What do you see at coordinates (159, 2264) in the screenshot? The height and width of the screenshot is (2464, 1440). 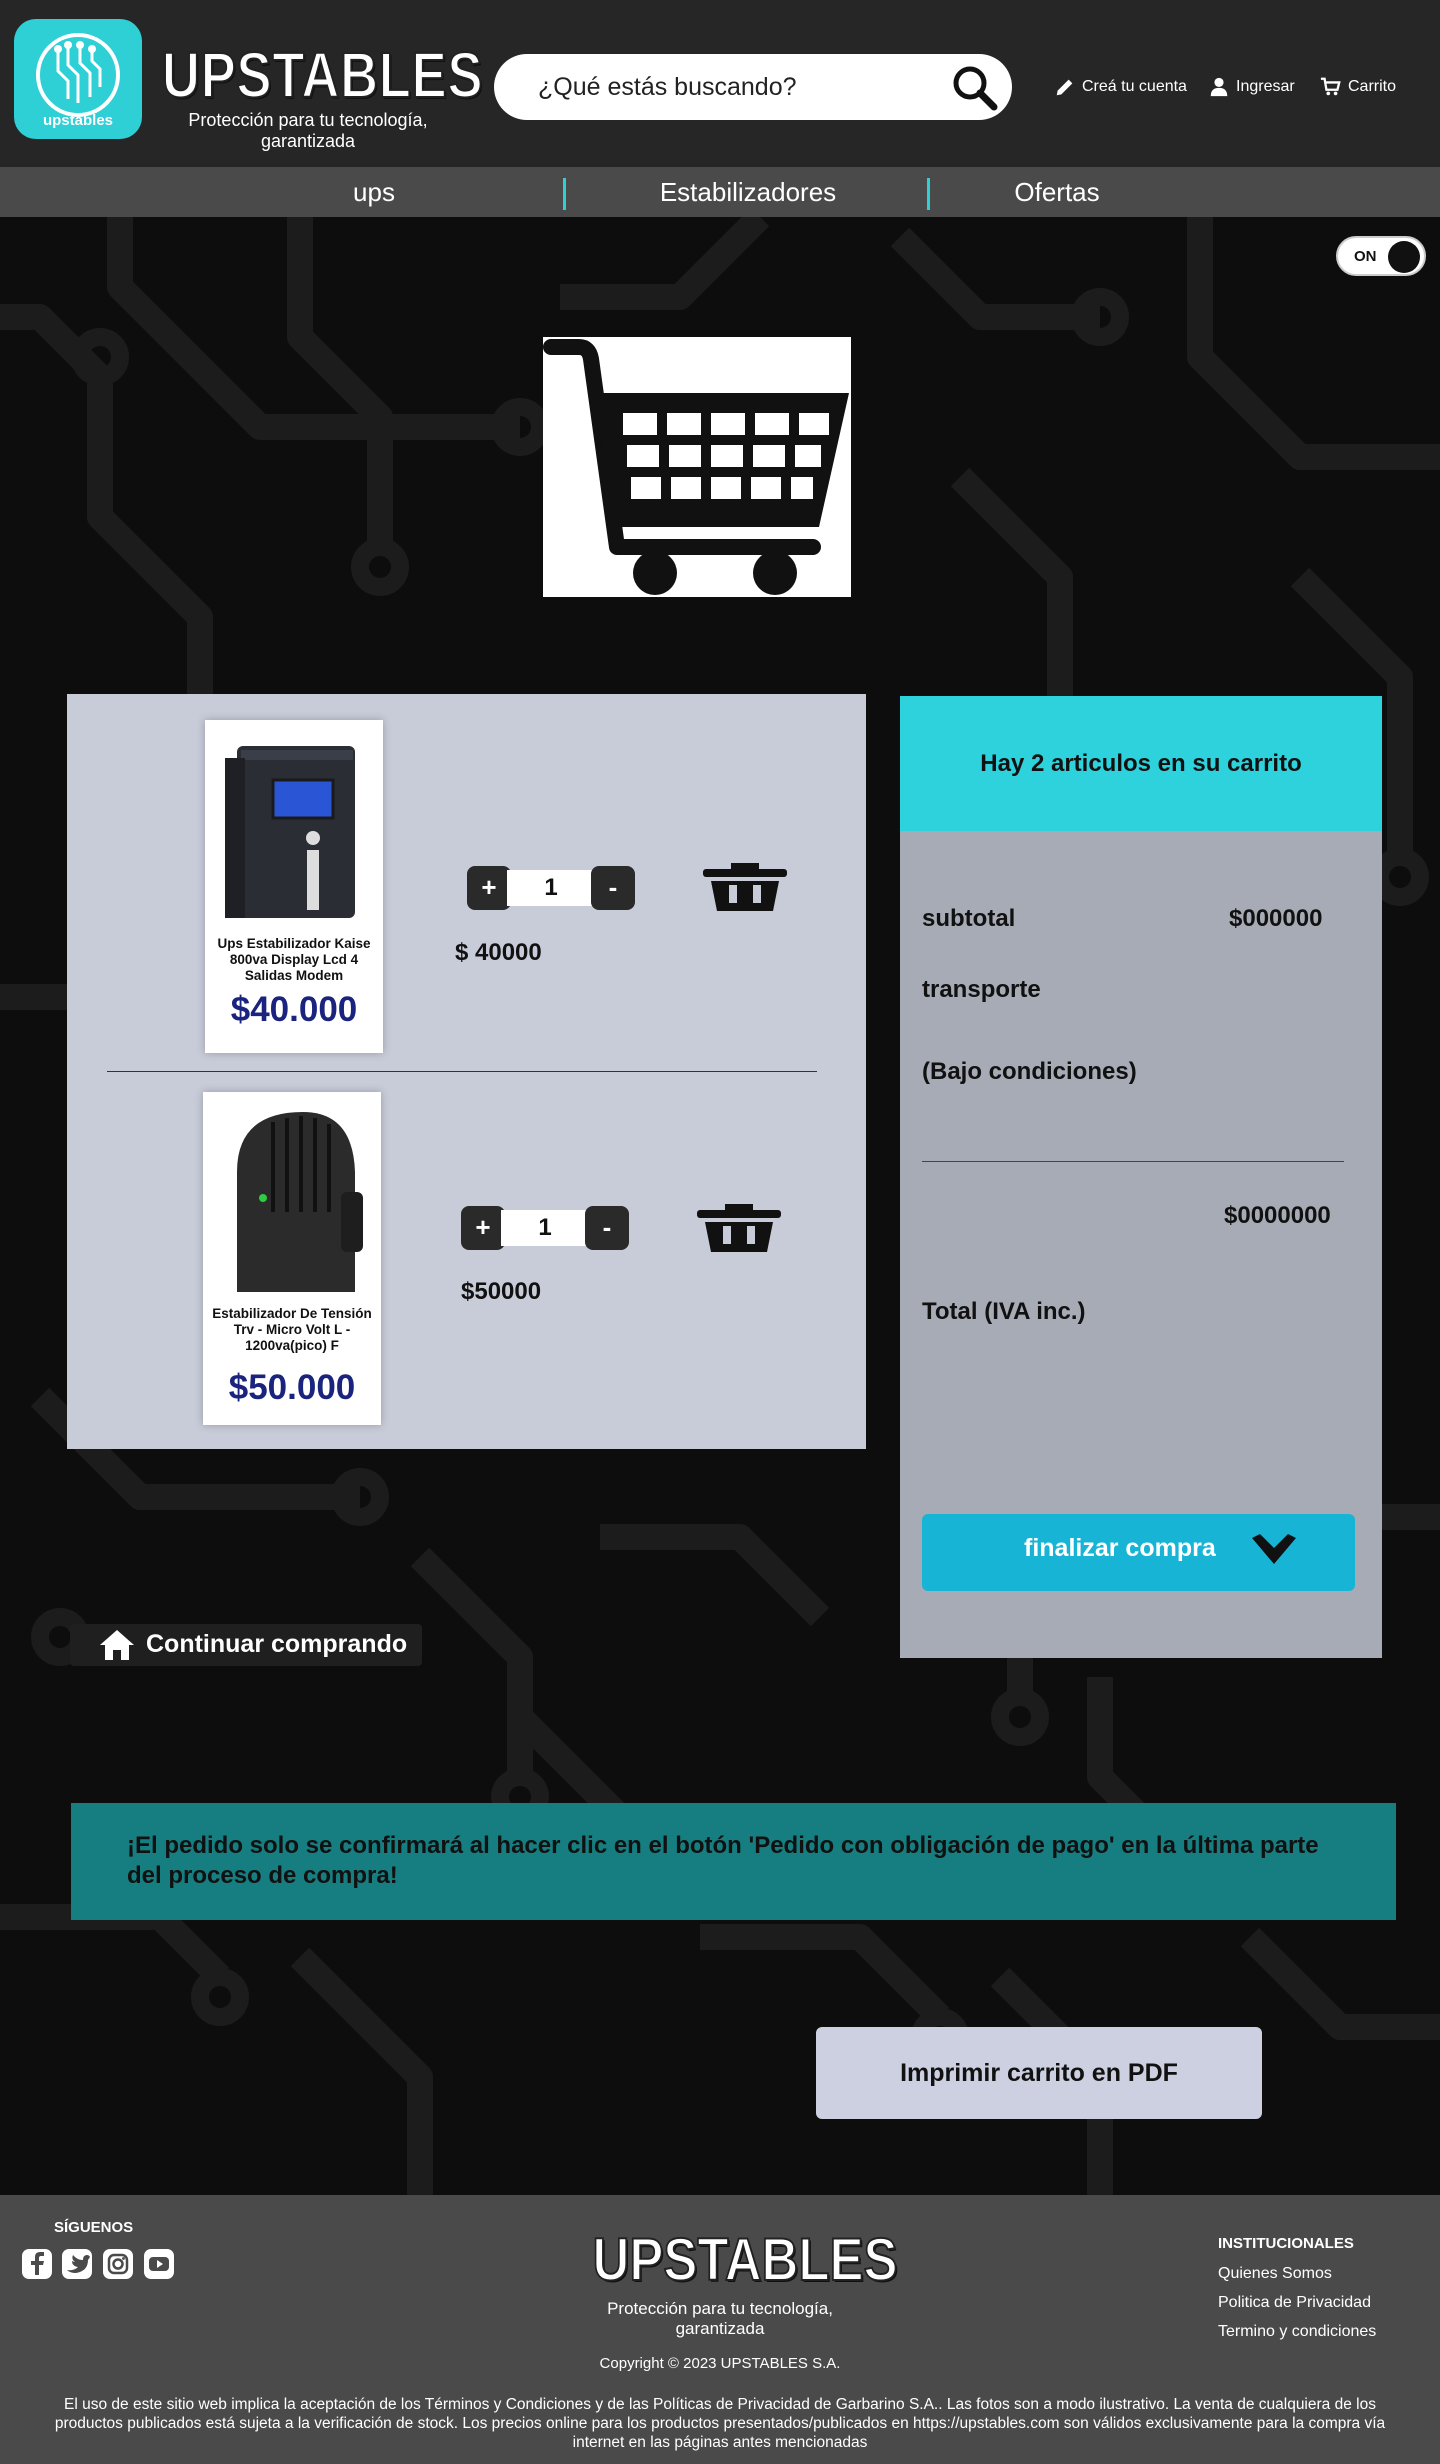 I see `youtube-icon` at bounding box center [159, 2264].